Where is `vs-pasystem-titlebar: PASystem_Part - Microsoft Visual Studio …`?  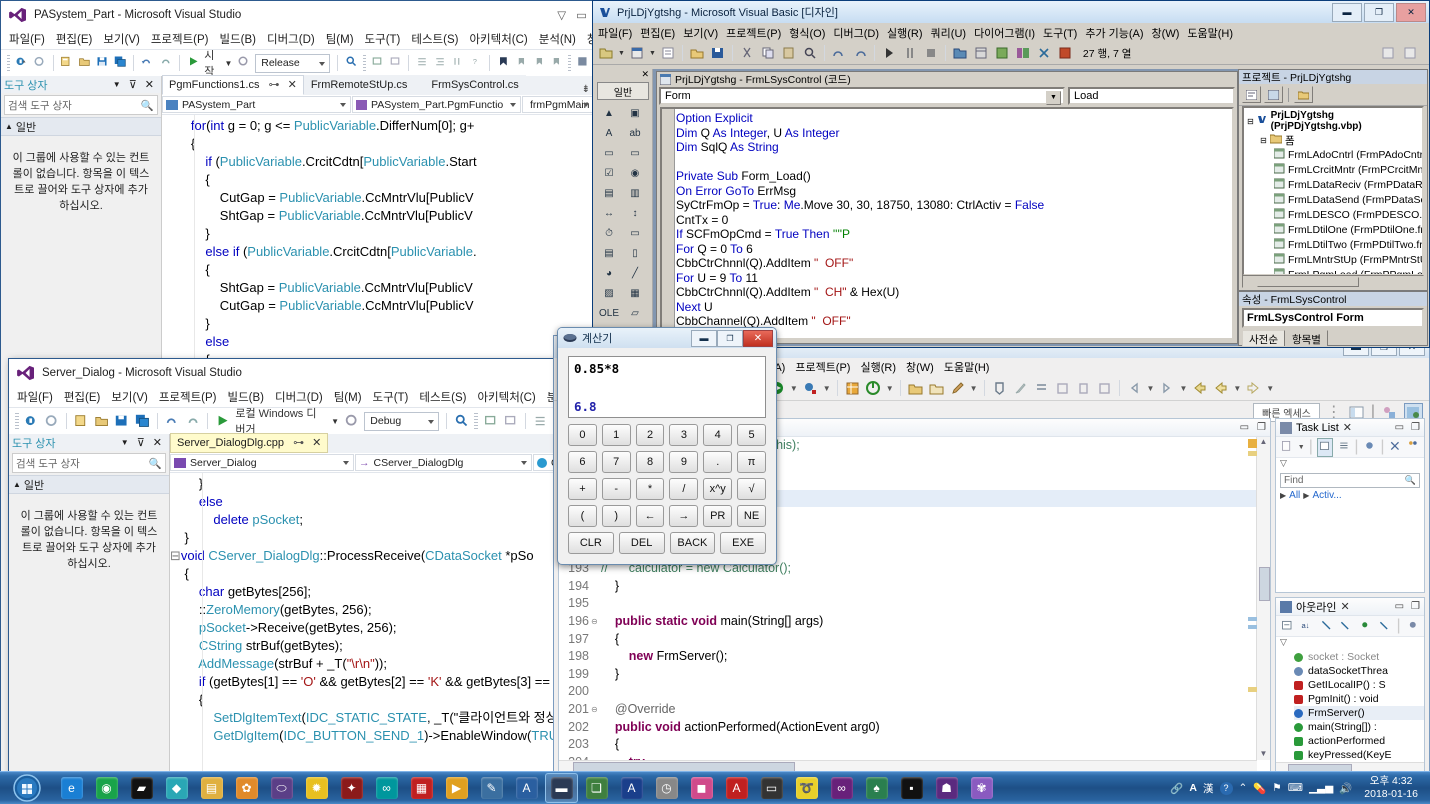 vs-pasystem-titlebar: PASystem_Part - Microsoft Visual Studio … is located at coordinates (298, 15).